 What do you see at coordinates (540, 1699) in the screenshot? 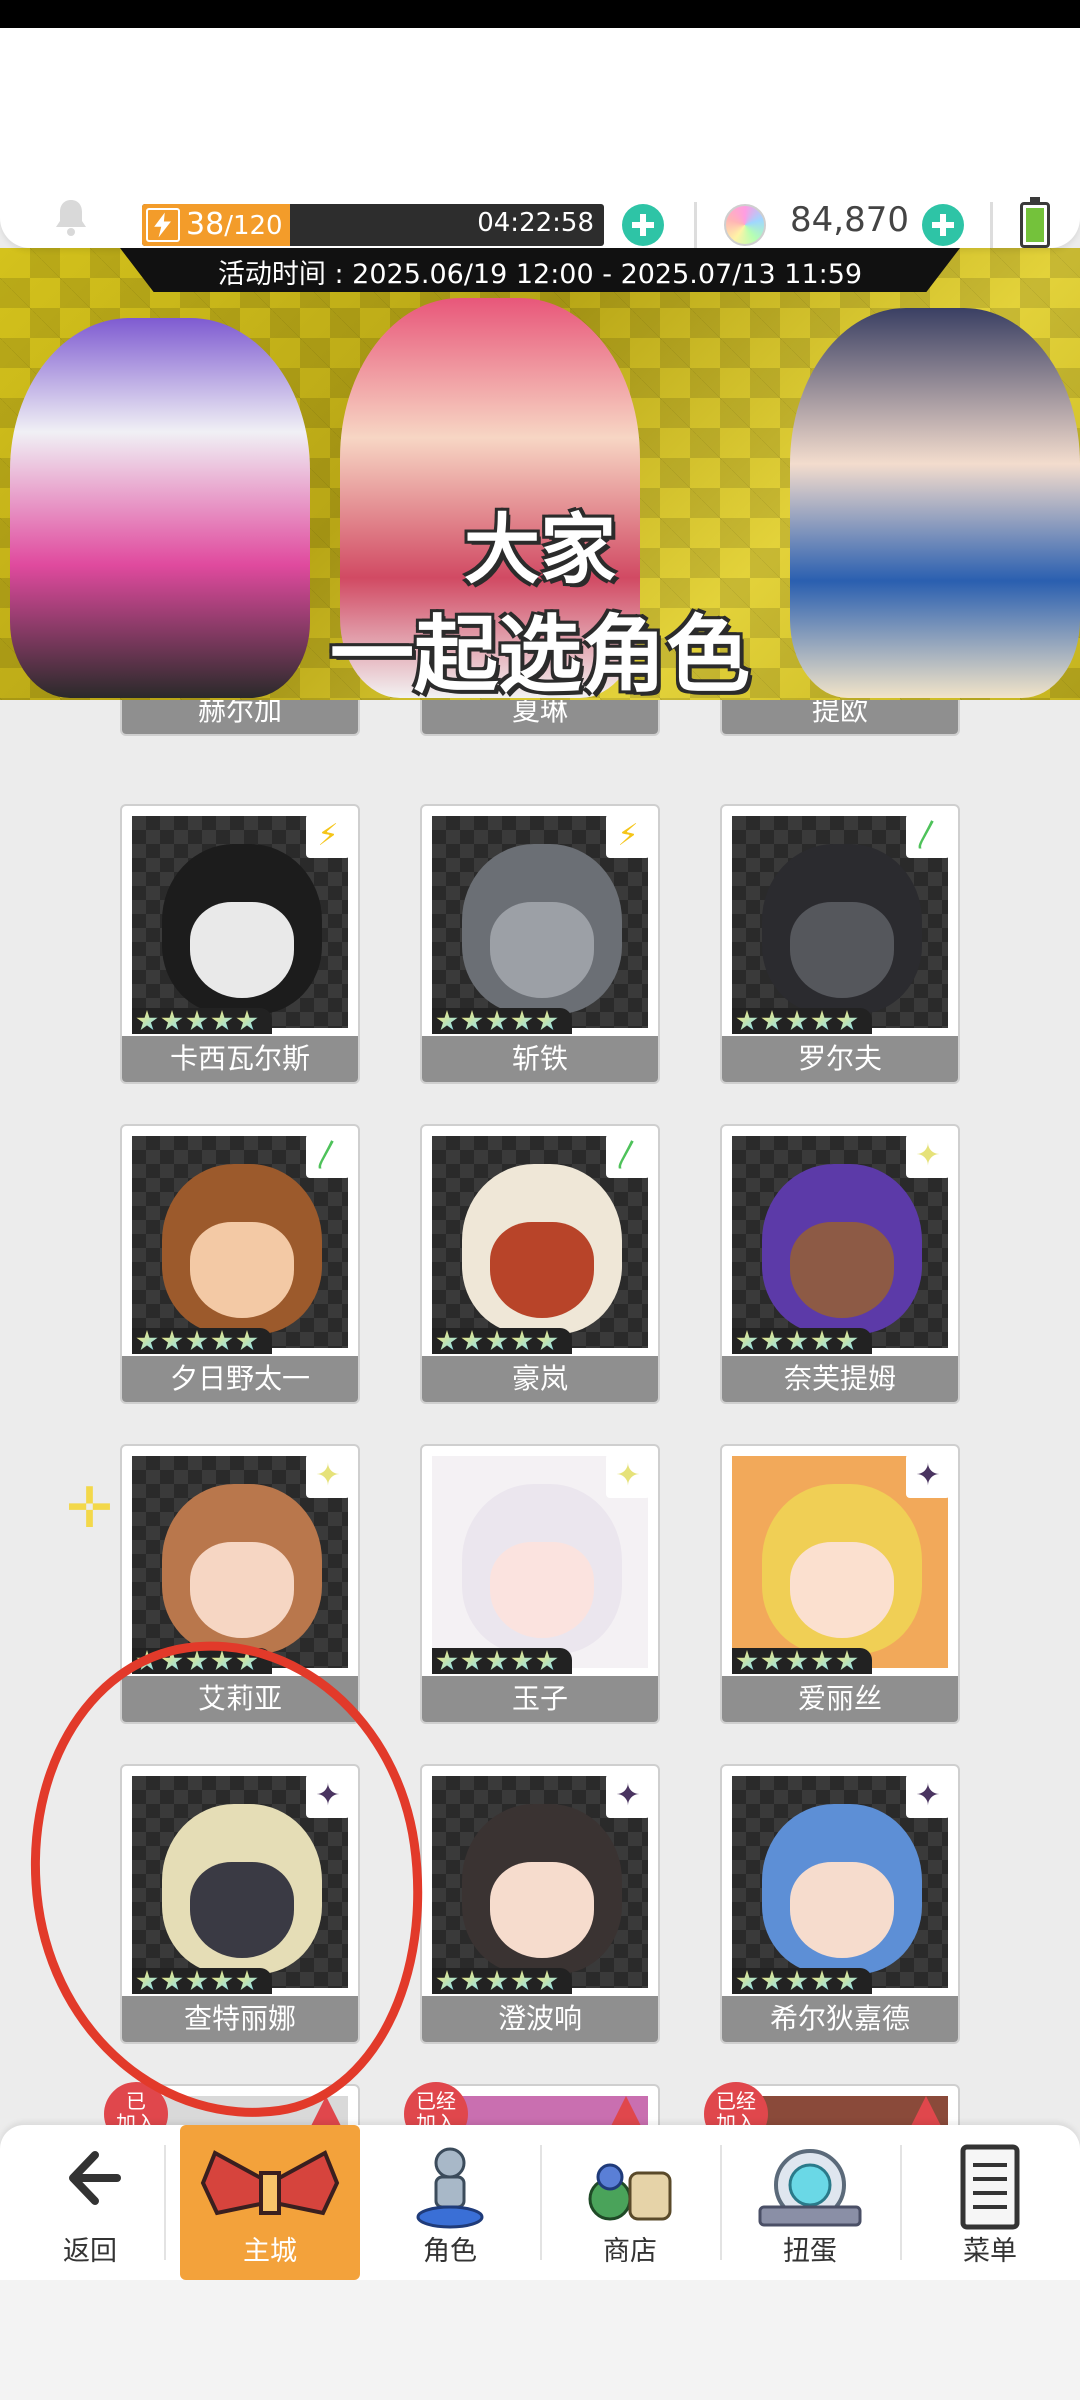
I see `character-name: 玉子` at bounding box center [540, 1699].